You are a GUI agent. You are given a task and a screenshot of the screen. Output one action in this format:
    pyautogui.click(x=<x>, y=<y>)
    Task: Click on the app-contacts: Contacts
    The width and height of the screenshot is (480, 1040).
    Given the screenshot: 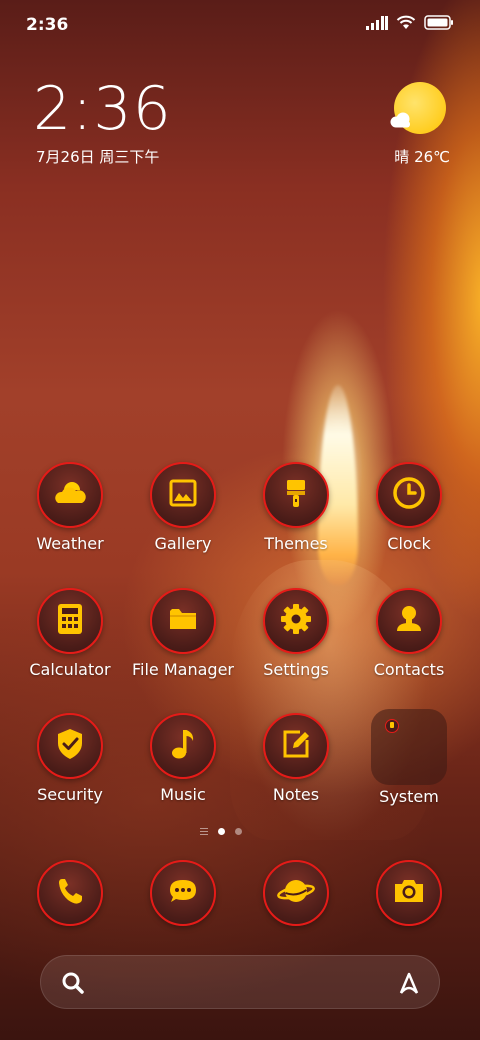 What is the action you would take?
    pyautogui.click(x=409, y=633)
    